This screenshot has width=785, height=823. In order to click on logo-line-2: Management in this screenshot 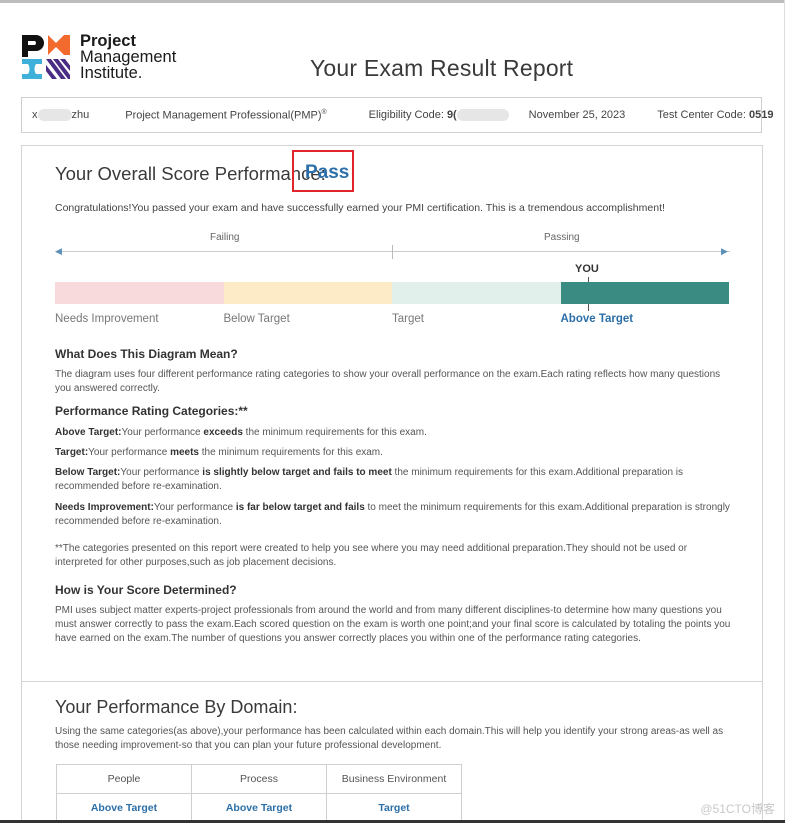, I will do `click(128, 57)`.